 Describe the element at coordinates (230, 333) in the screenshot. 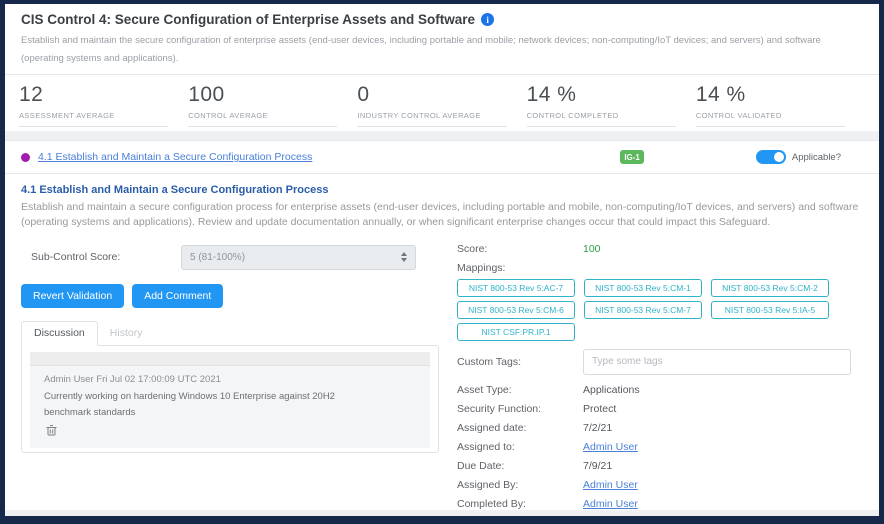

I see `discussion-tabs: Discussion History` at that location.